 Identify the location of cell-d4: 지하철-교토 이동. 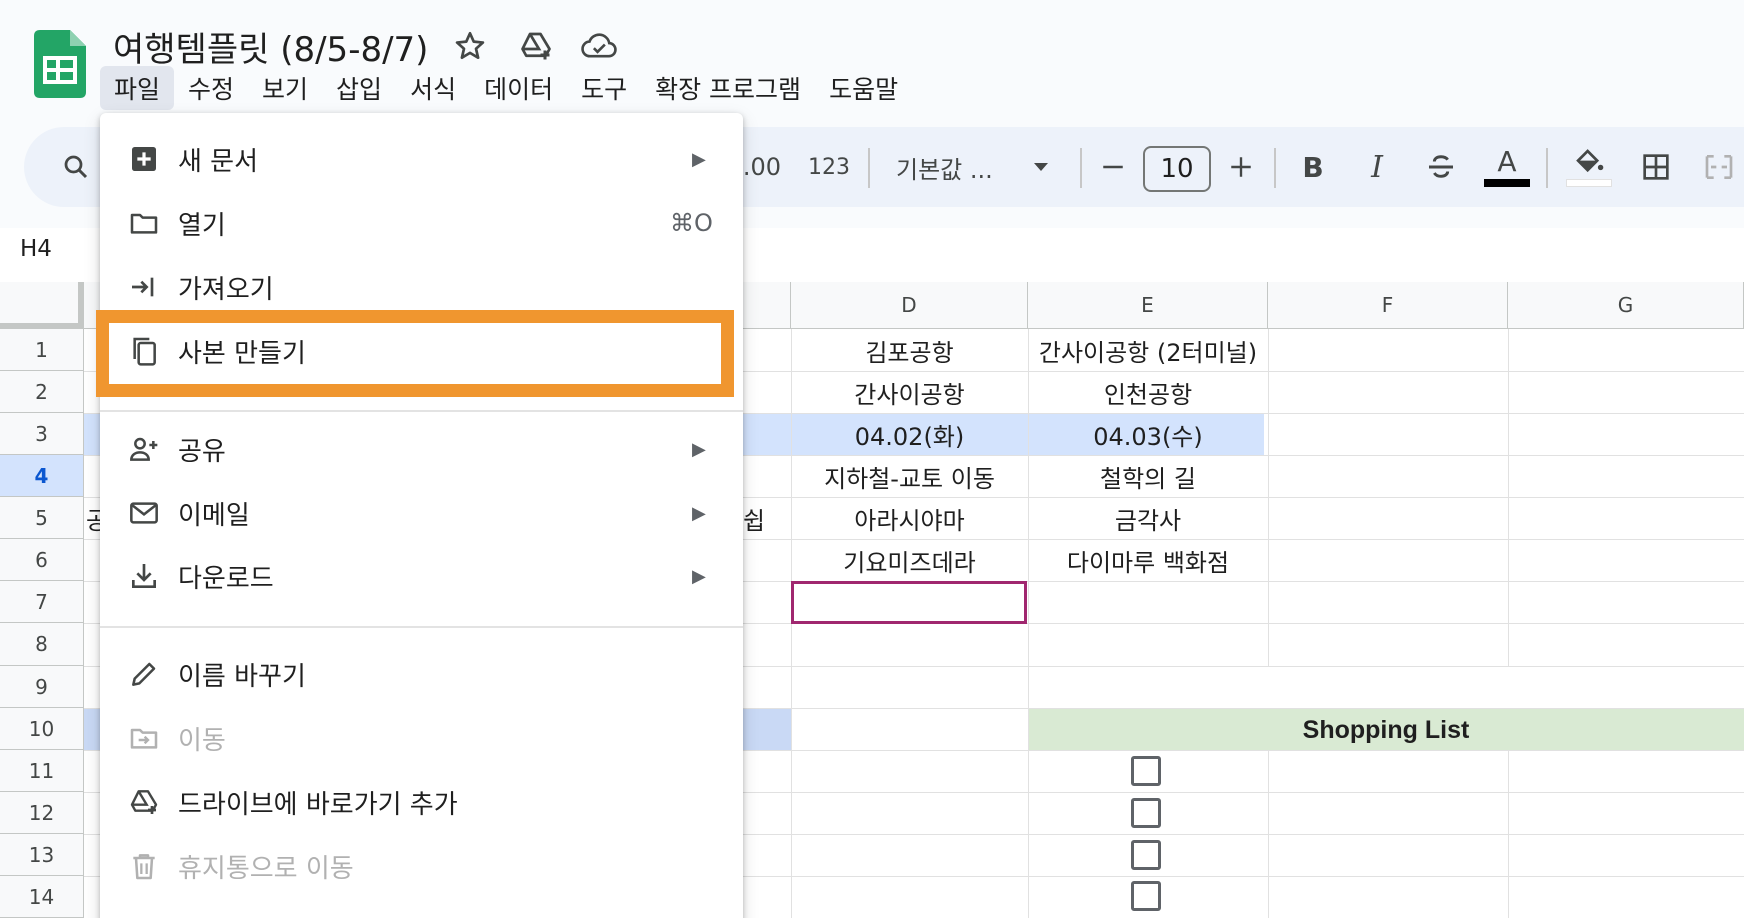
(909, 476).